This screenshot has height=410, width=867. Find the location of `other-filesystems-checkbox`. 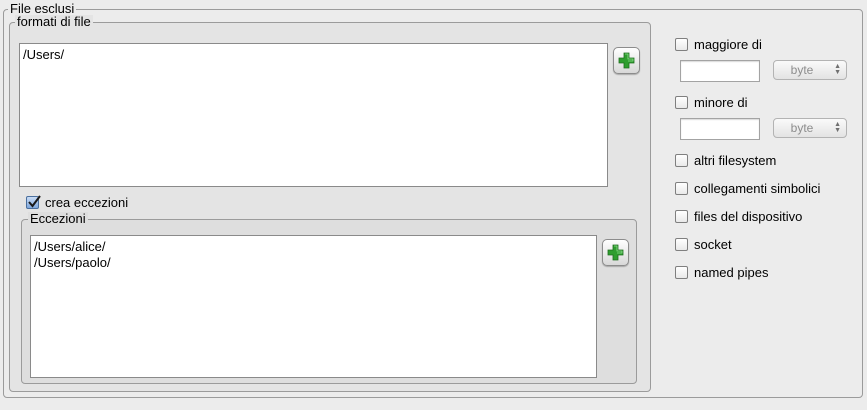

other-filesystems-checkbox is located at coordinates (681, 160).